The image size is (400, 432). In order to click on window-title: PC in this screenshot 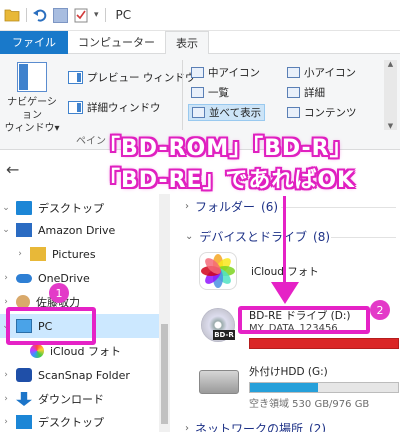, I will do `click(123, 15)`.